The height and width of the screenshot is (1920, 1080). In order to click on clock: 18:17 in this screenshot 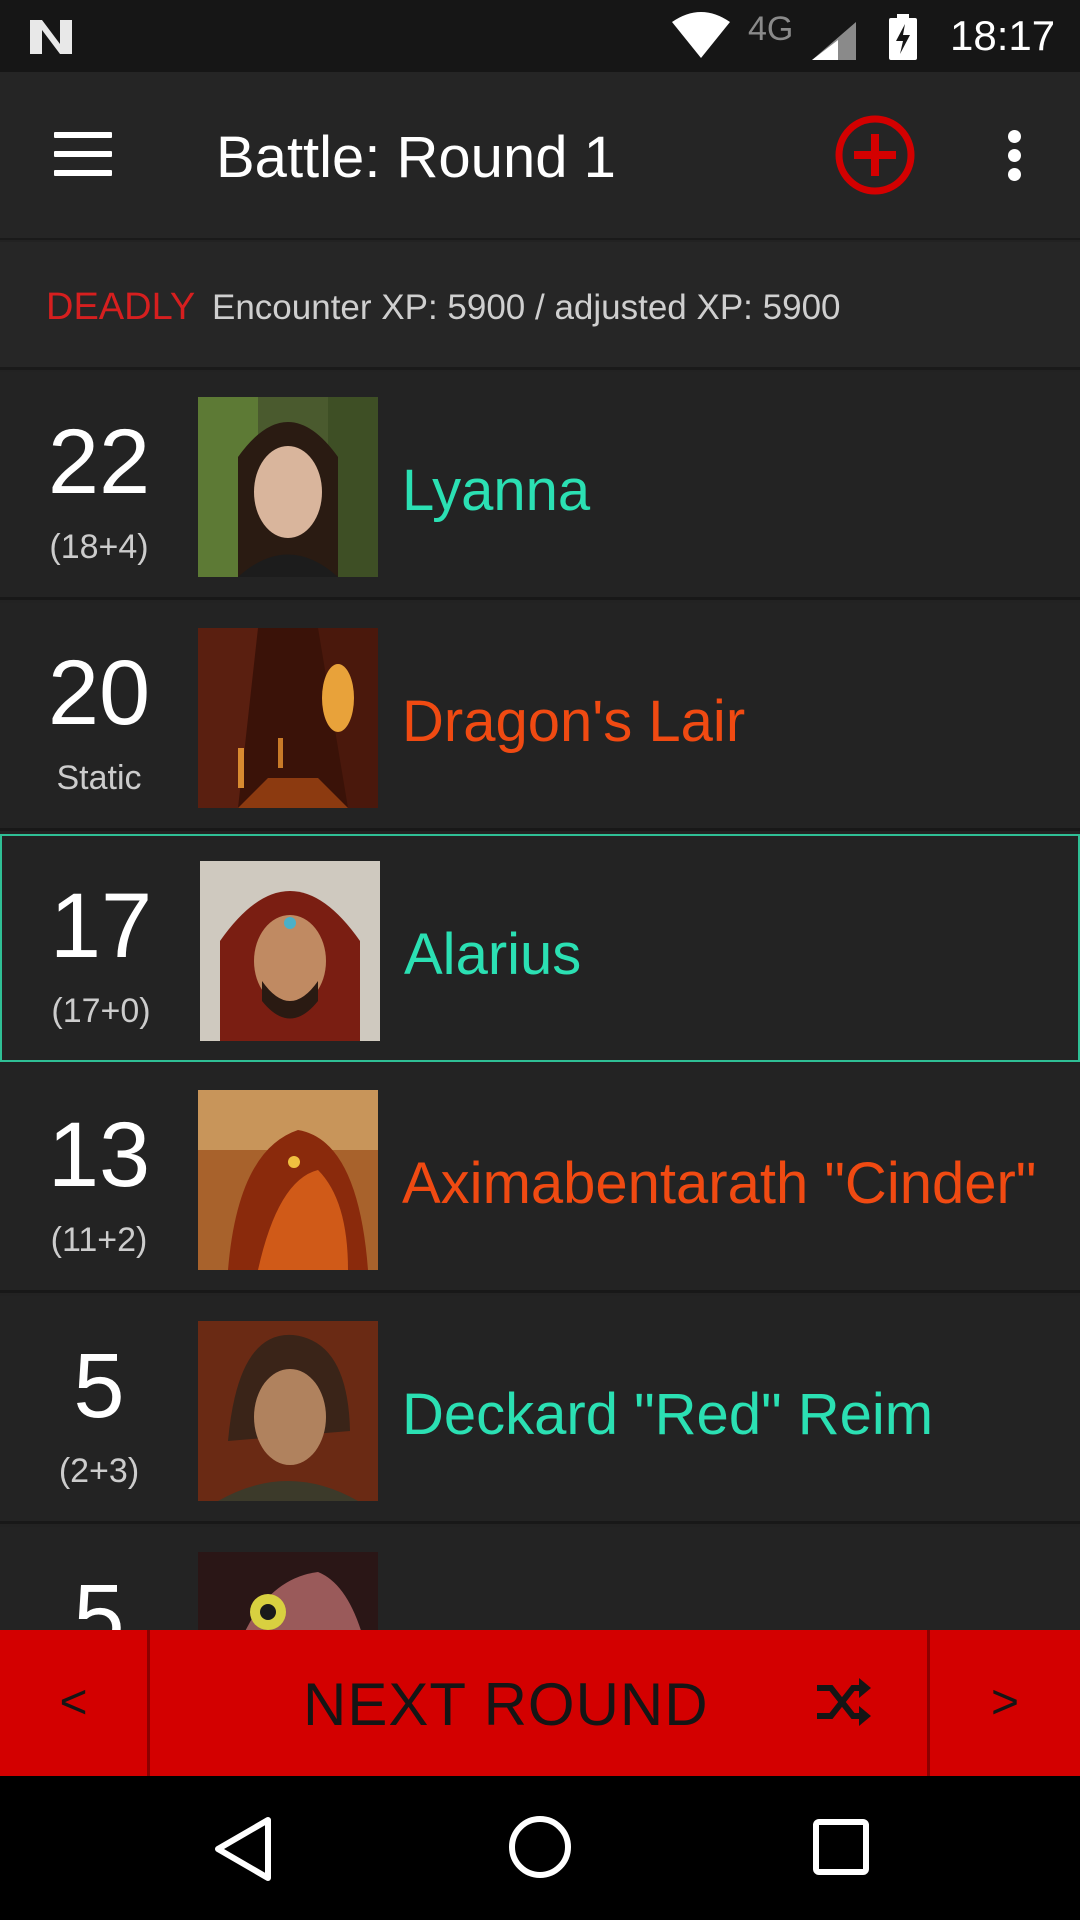, I will do `click(1003, 35)`.